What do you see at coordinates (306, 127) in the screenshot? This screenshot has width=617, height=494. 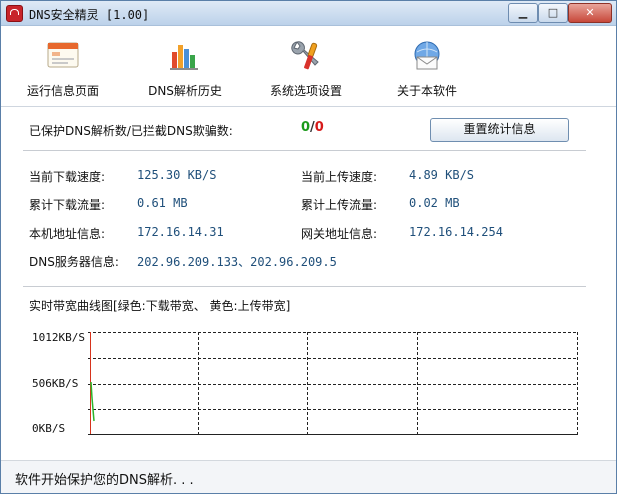 I see `protected-count: 0` at bounding box center [306, 127].